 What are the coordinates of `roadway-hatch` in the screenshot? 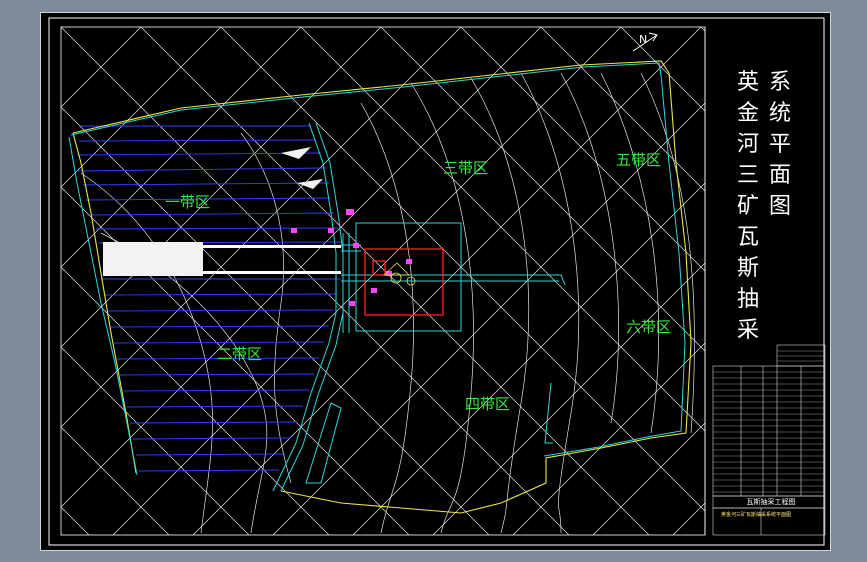 It's located at (222, 211).